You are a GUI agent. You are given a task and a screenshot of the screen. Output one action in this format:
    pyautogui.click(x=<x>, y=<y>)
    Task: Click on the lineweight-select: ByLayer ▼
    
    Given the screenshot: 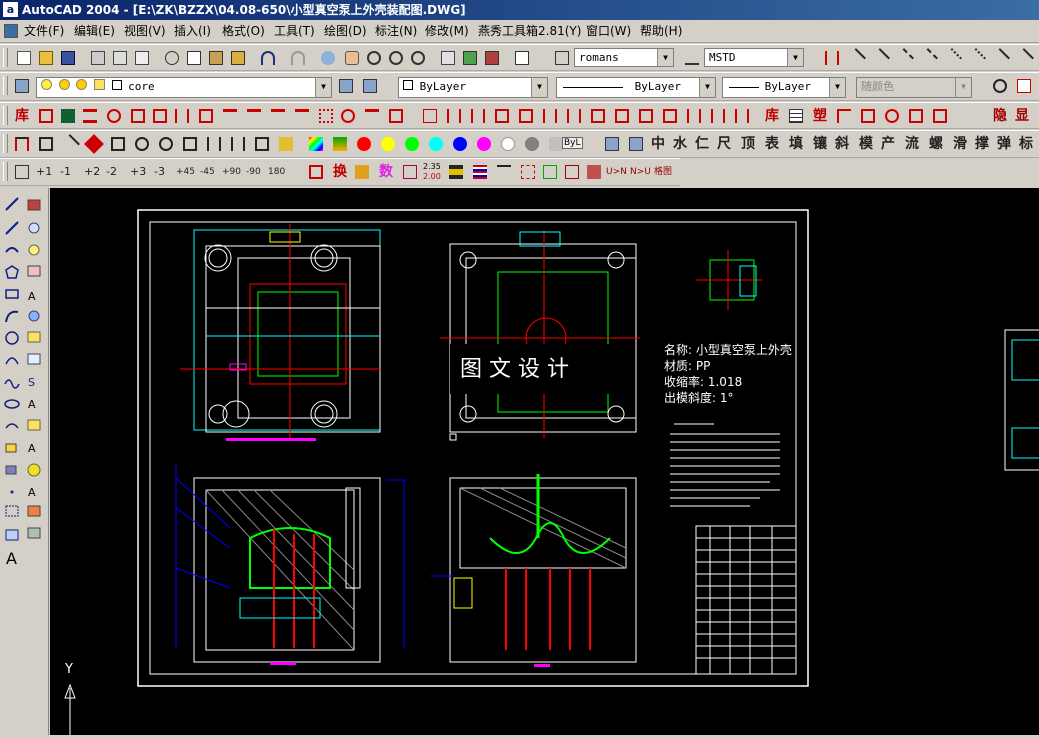 What is the action you would take?
    pyautogui.click(x=784, y=87)
    